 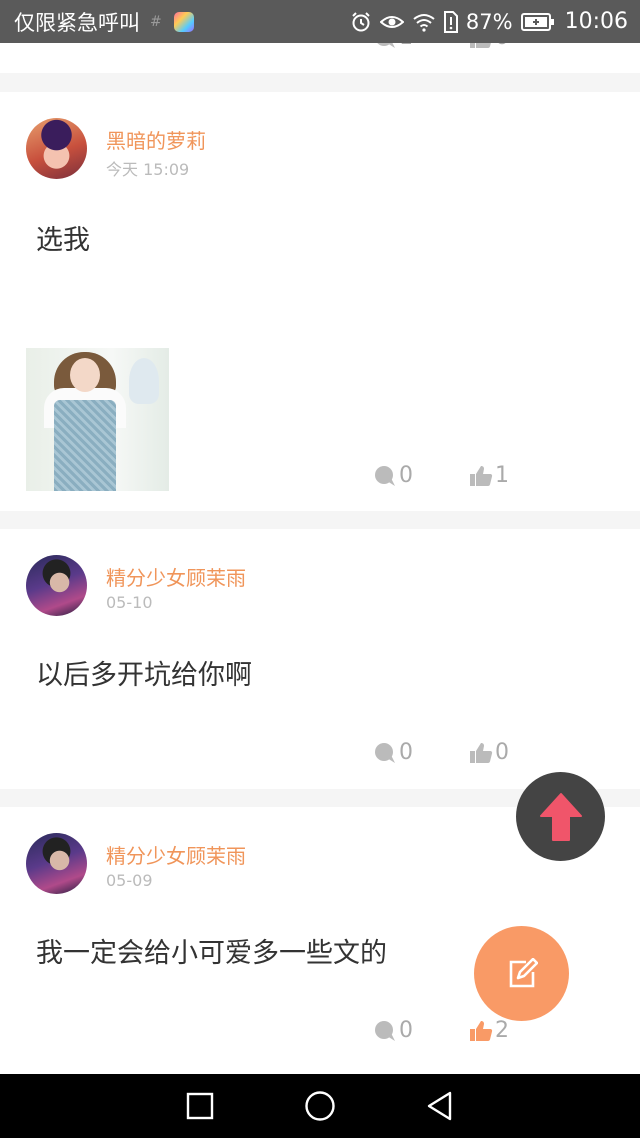 I want to click on arrow-up-icon, so click(x=560, y=816).